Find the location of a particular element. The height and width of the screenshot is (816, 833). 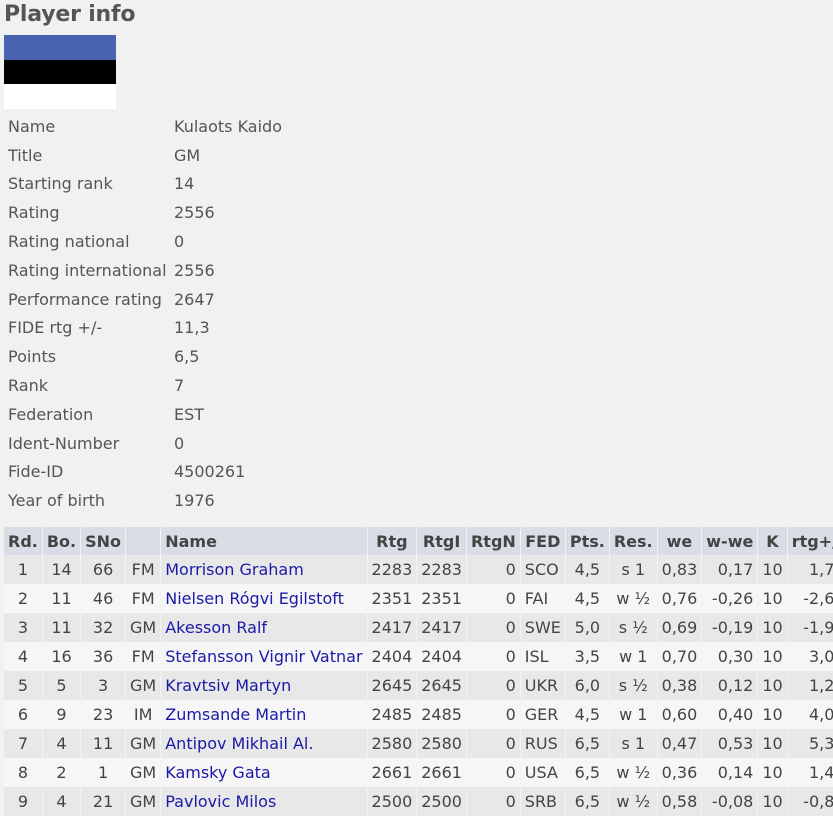

column-header-start-no: SNo is located at coordinates (103, 541).